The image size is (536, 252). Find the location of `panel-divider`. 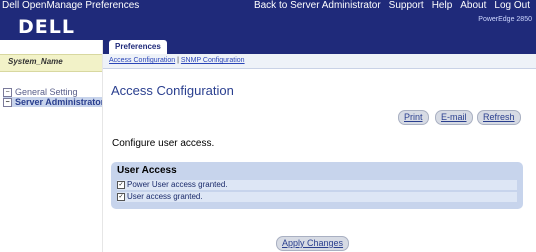

panel-divider is located at coordinates (102, 146).